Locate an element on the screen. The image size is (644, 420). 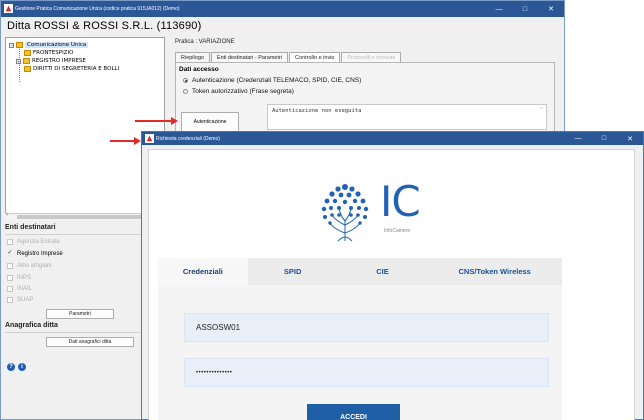
tab-protocolli: Protocolli e ricevute is located at coordinates (371, 57).